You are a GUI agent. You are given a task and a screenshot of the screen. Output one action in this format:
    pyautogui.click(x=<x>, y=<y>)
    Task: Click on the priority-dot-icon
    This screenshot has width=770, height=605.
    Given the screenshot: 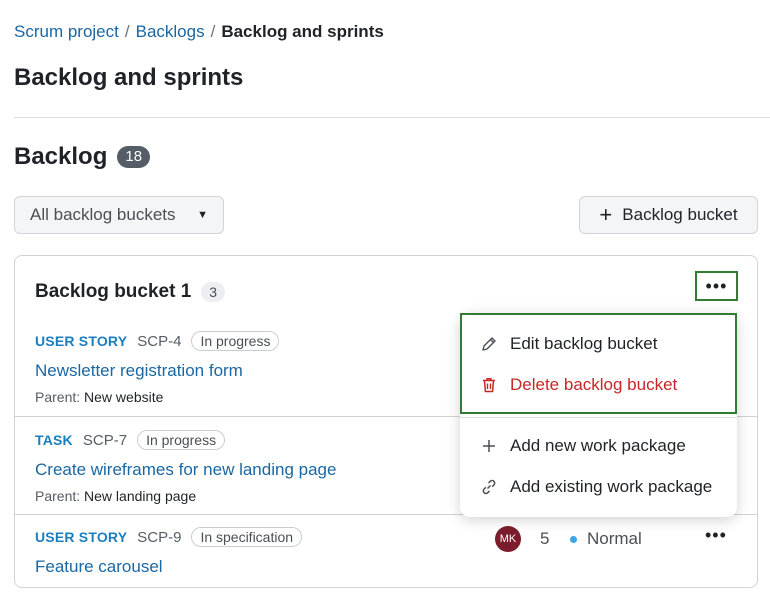 What is the action you would take?
    pyautogui.click(x=573, y=539)
    